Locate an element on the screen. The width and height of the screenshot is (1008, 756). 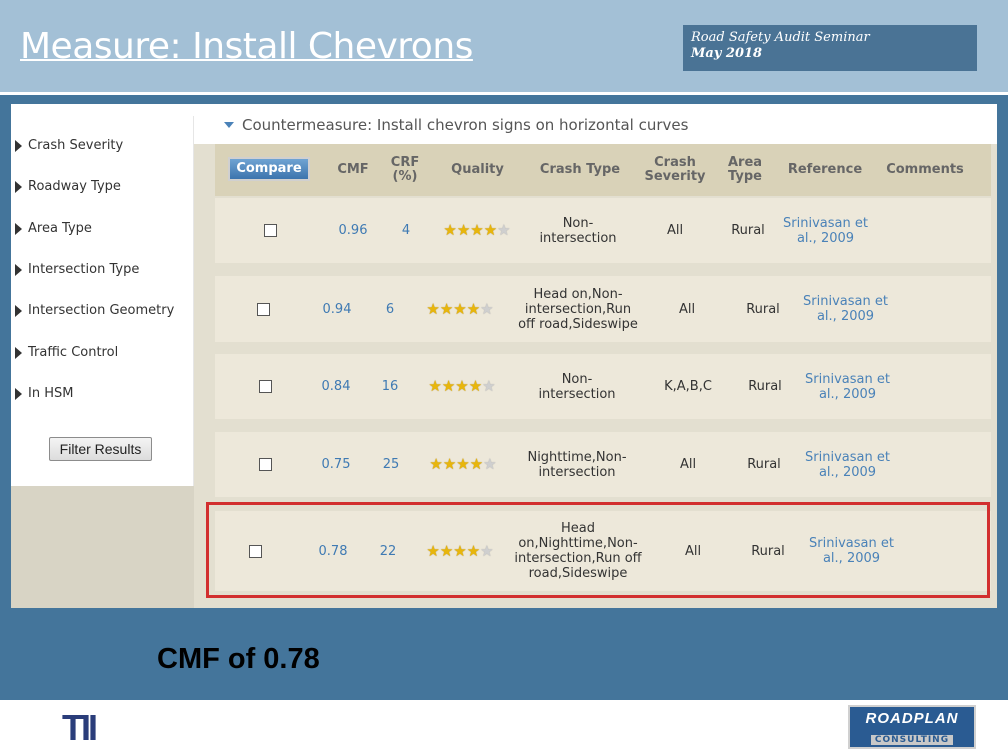
tii-logo: TII is located at coordinates (80, 727).